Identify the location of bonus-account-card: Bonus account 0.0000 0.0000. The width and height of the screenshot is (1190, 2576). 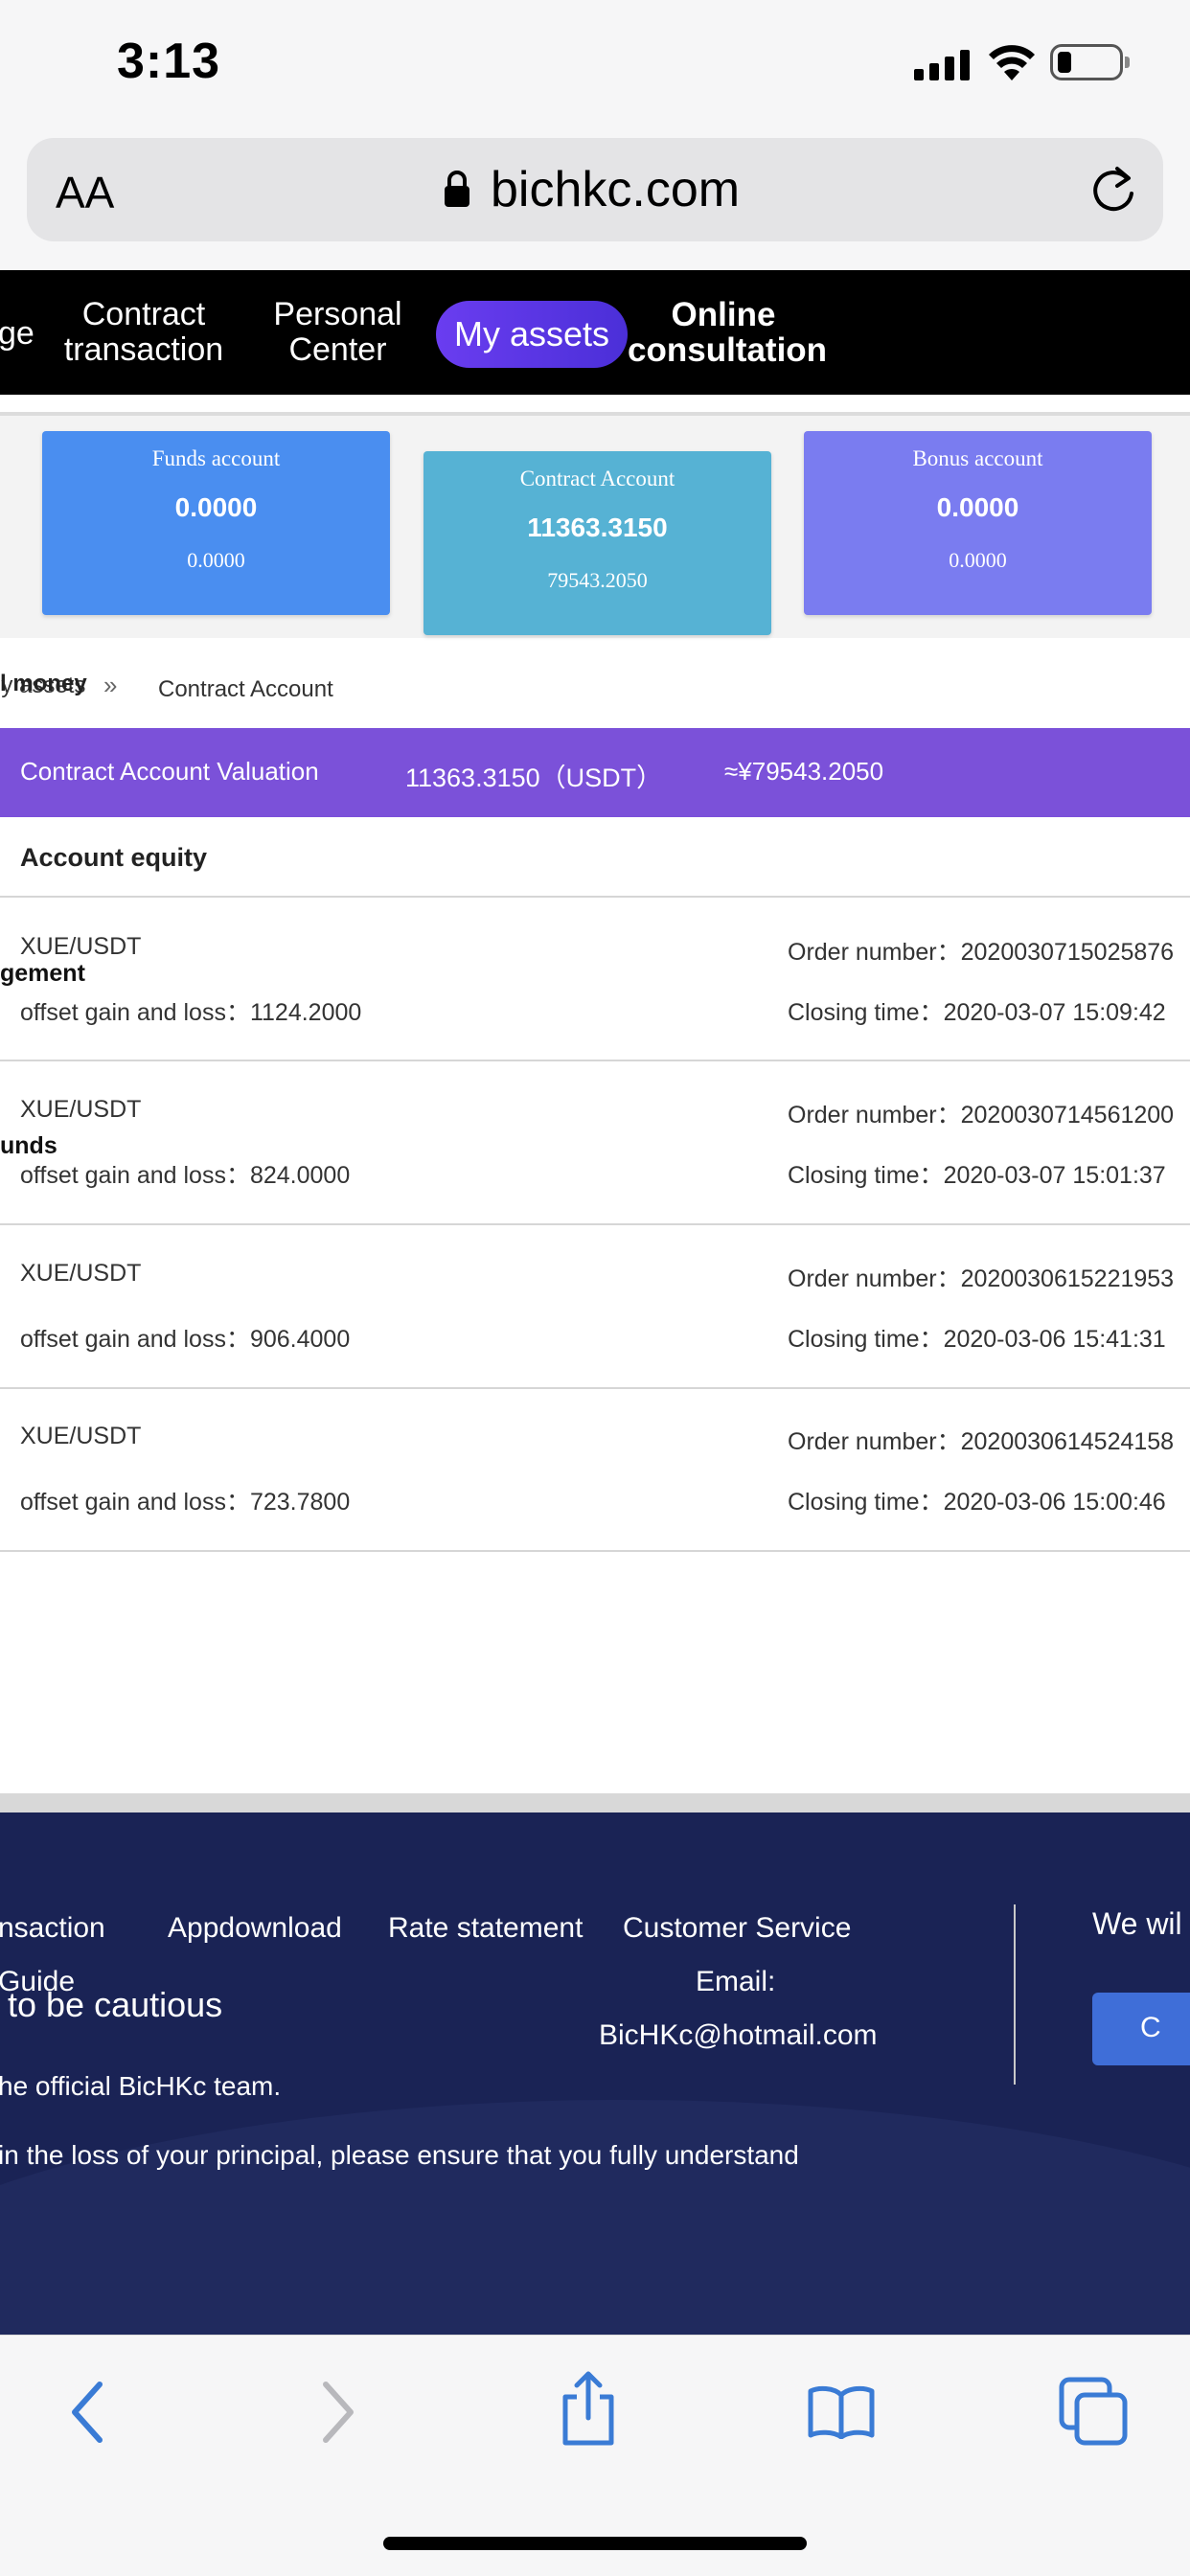
(978, 523).